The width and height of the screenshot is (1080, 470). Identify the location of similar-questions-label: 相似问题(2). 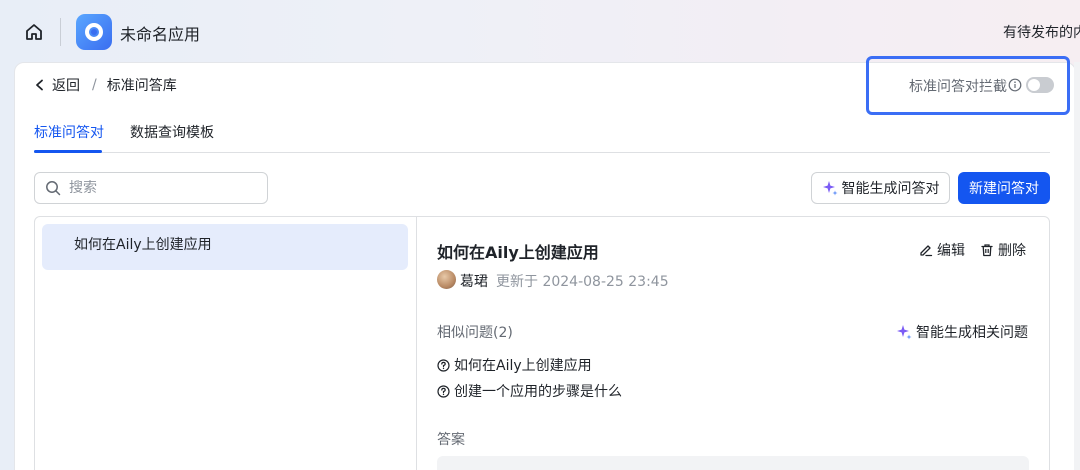
(475, 333).